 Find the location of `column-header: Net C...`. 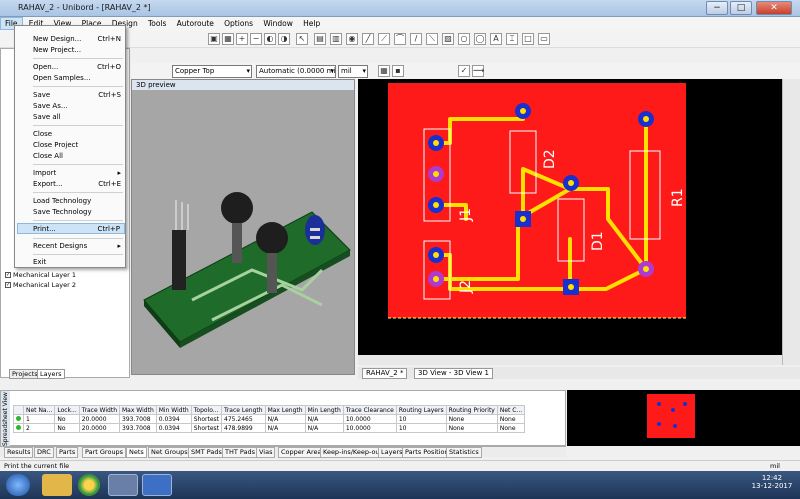

column-header: Net C... is located at coordinates (511, 410).